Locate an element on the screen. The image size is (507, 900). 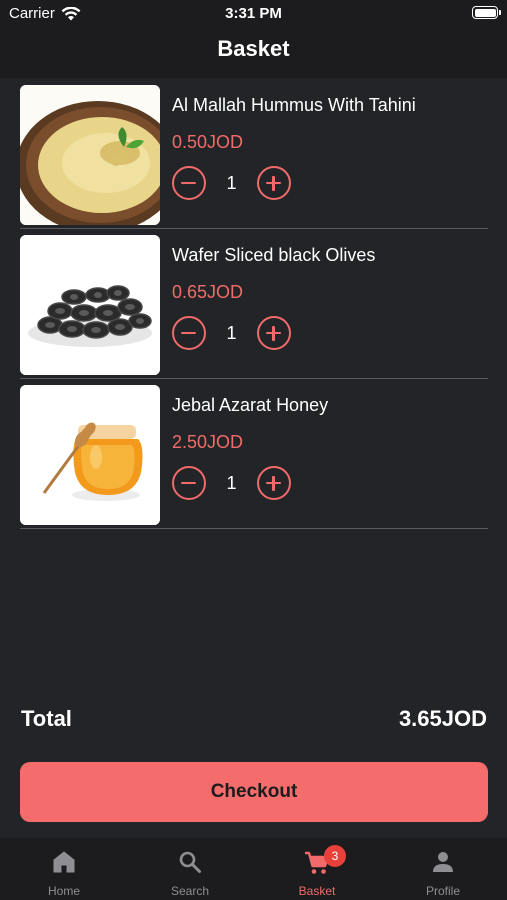
checkout-button: Checkout is located at coordinates (254, 792).